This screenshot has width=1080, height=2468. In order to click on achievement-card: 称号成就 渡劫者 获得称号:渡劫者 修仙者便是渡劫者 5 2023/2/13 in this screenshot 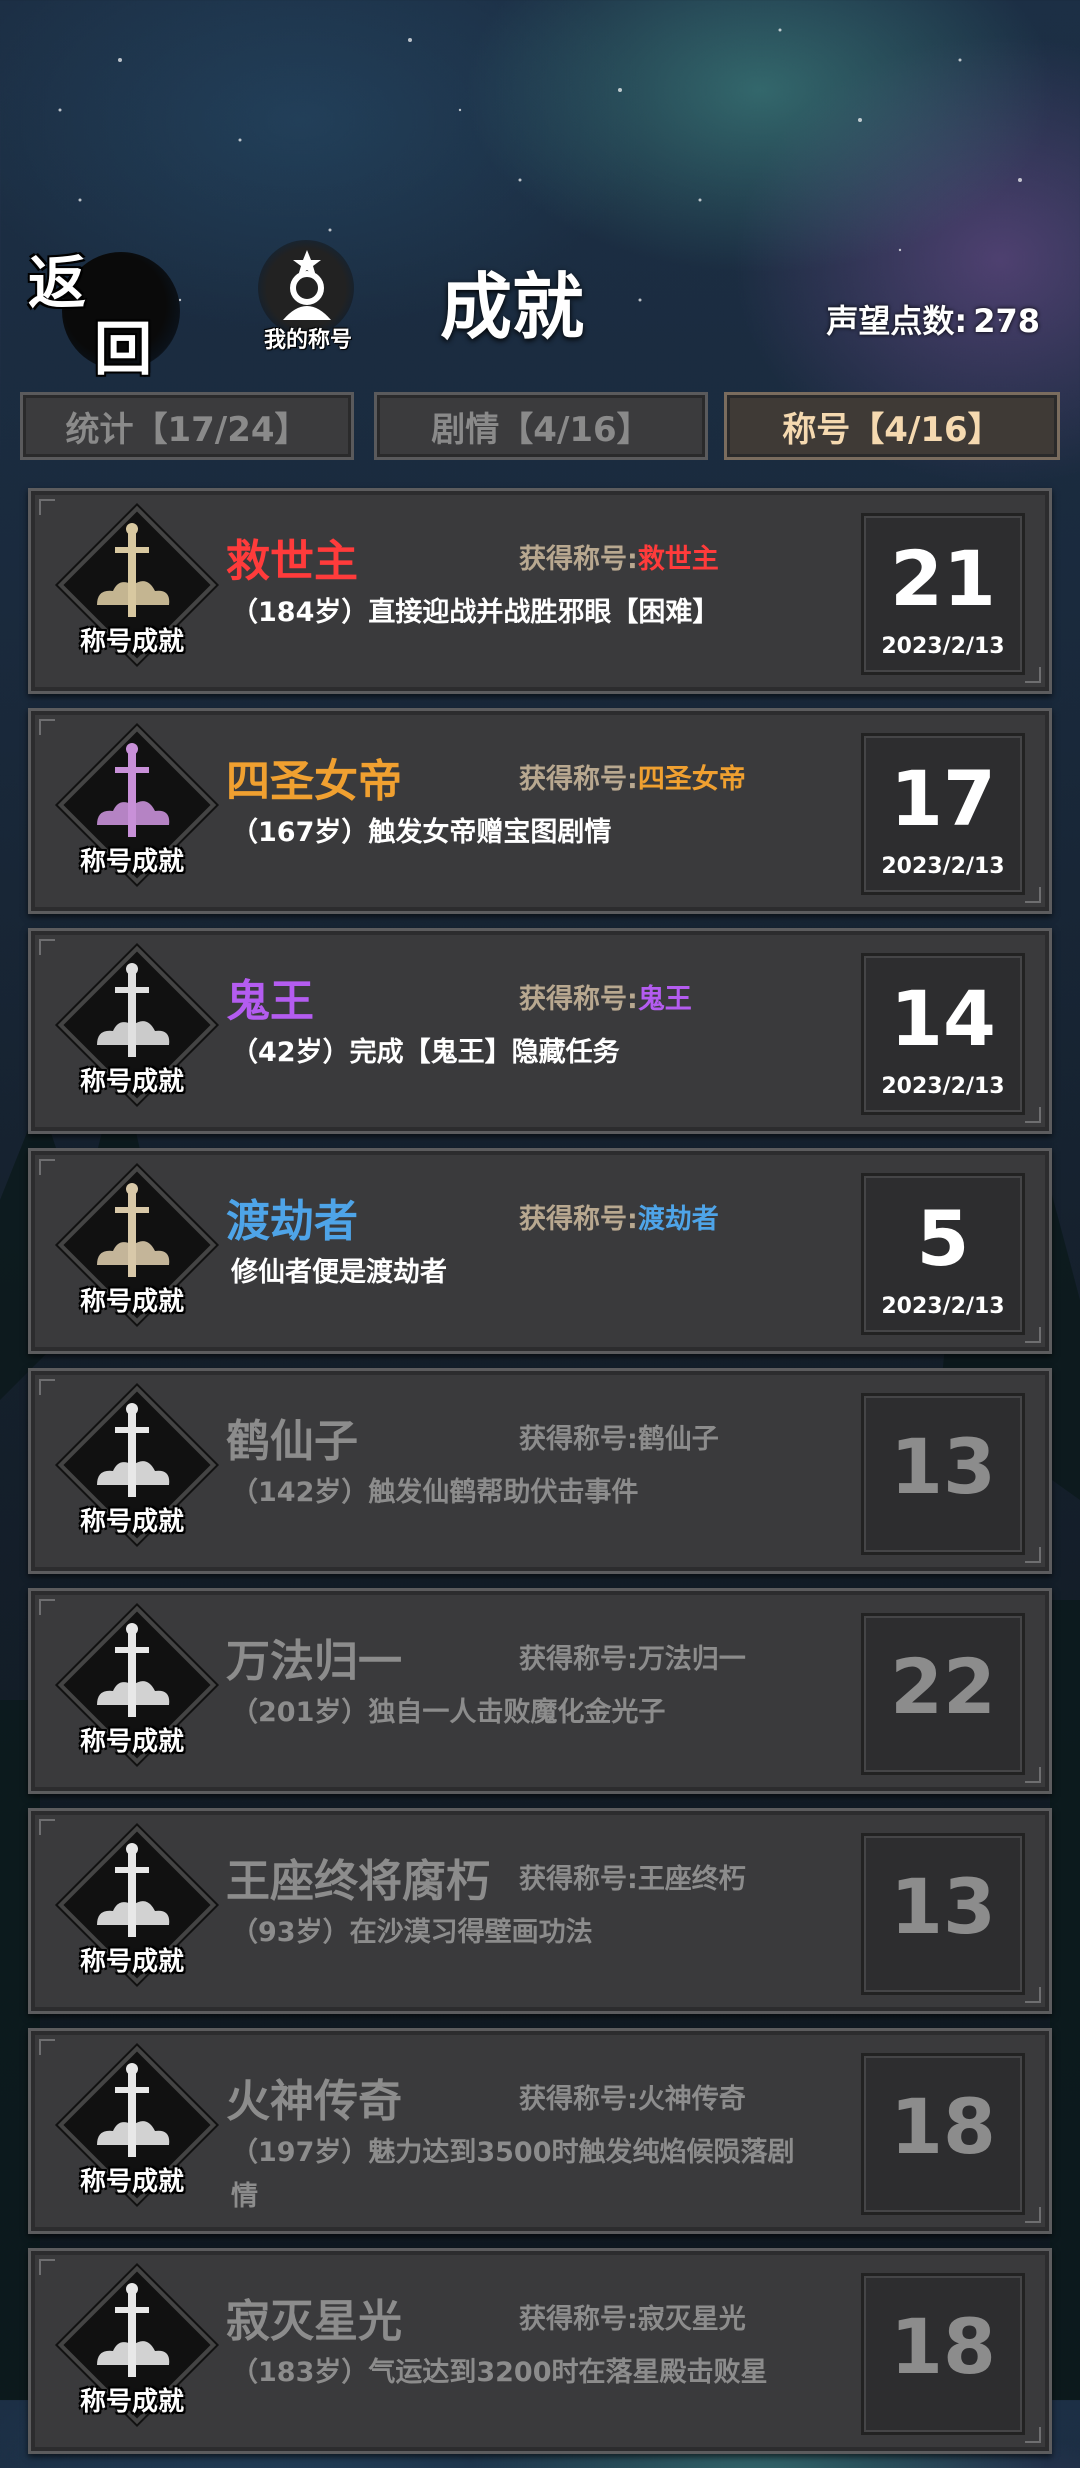, I will do `click(540, 1251)`.